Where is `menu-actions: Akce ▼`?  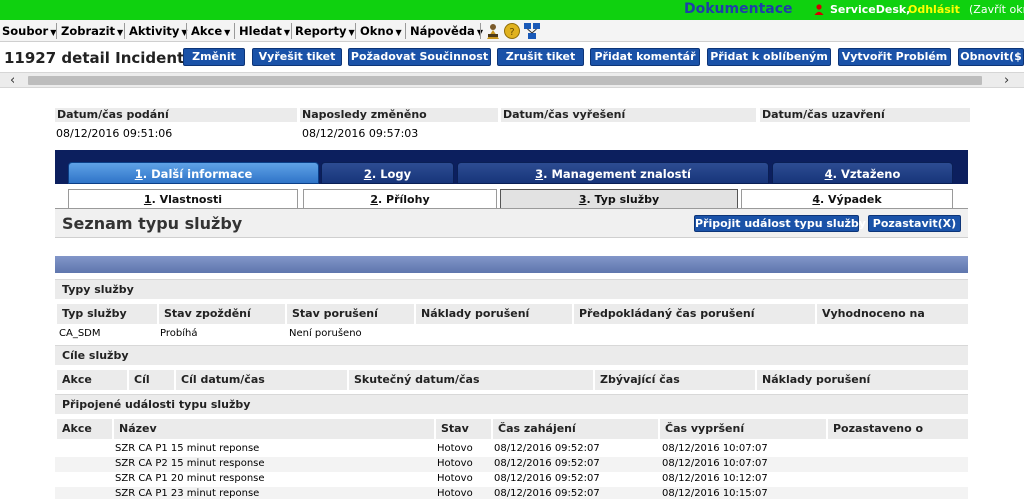 menu-actions: Akce ▼ is located at coordinates (210, 31).